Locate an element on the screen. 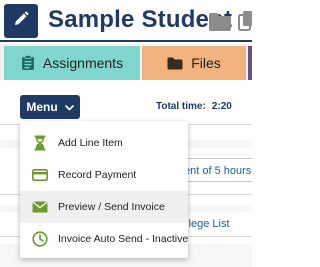  tab-assignments: Assignments is located at coordinates (72, 63).